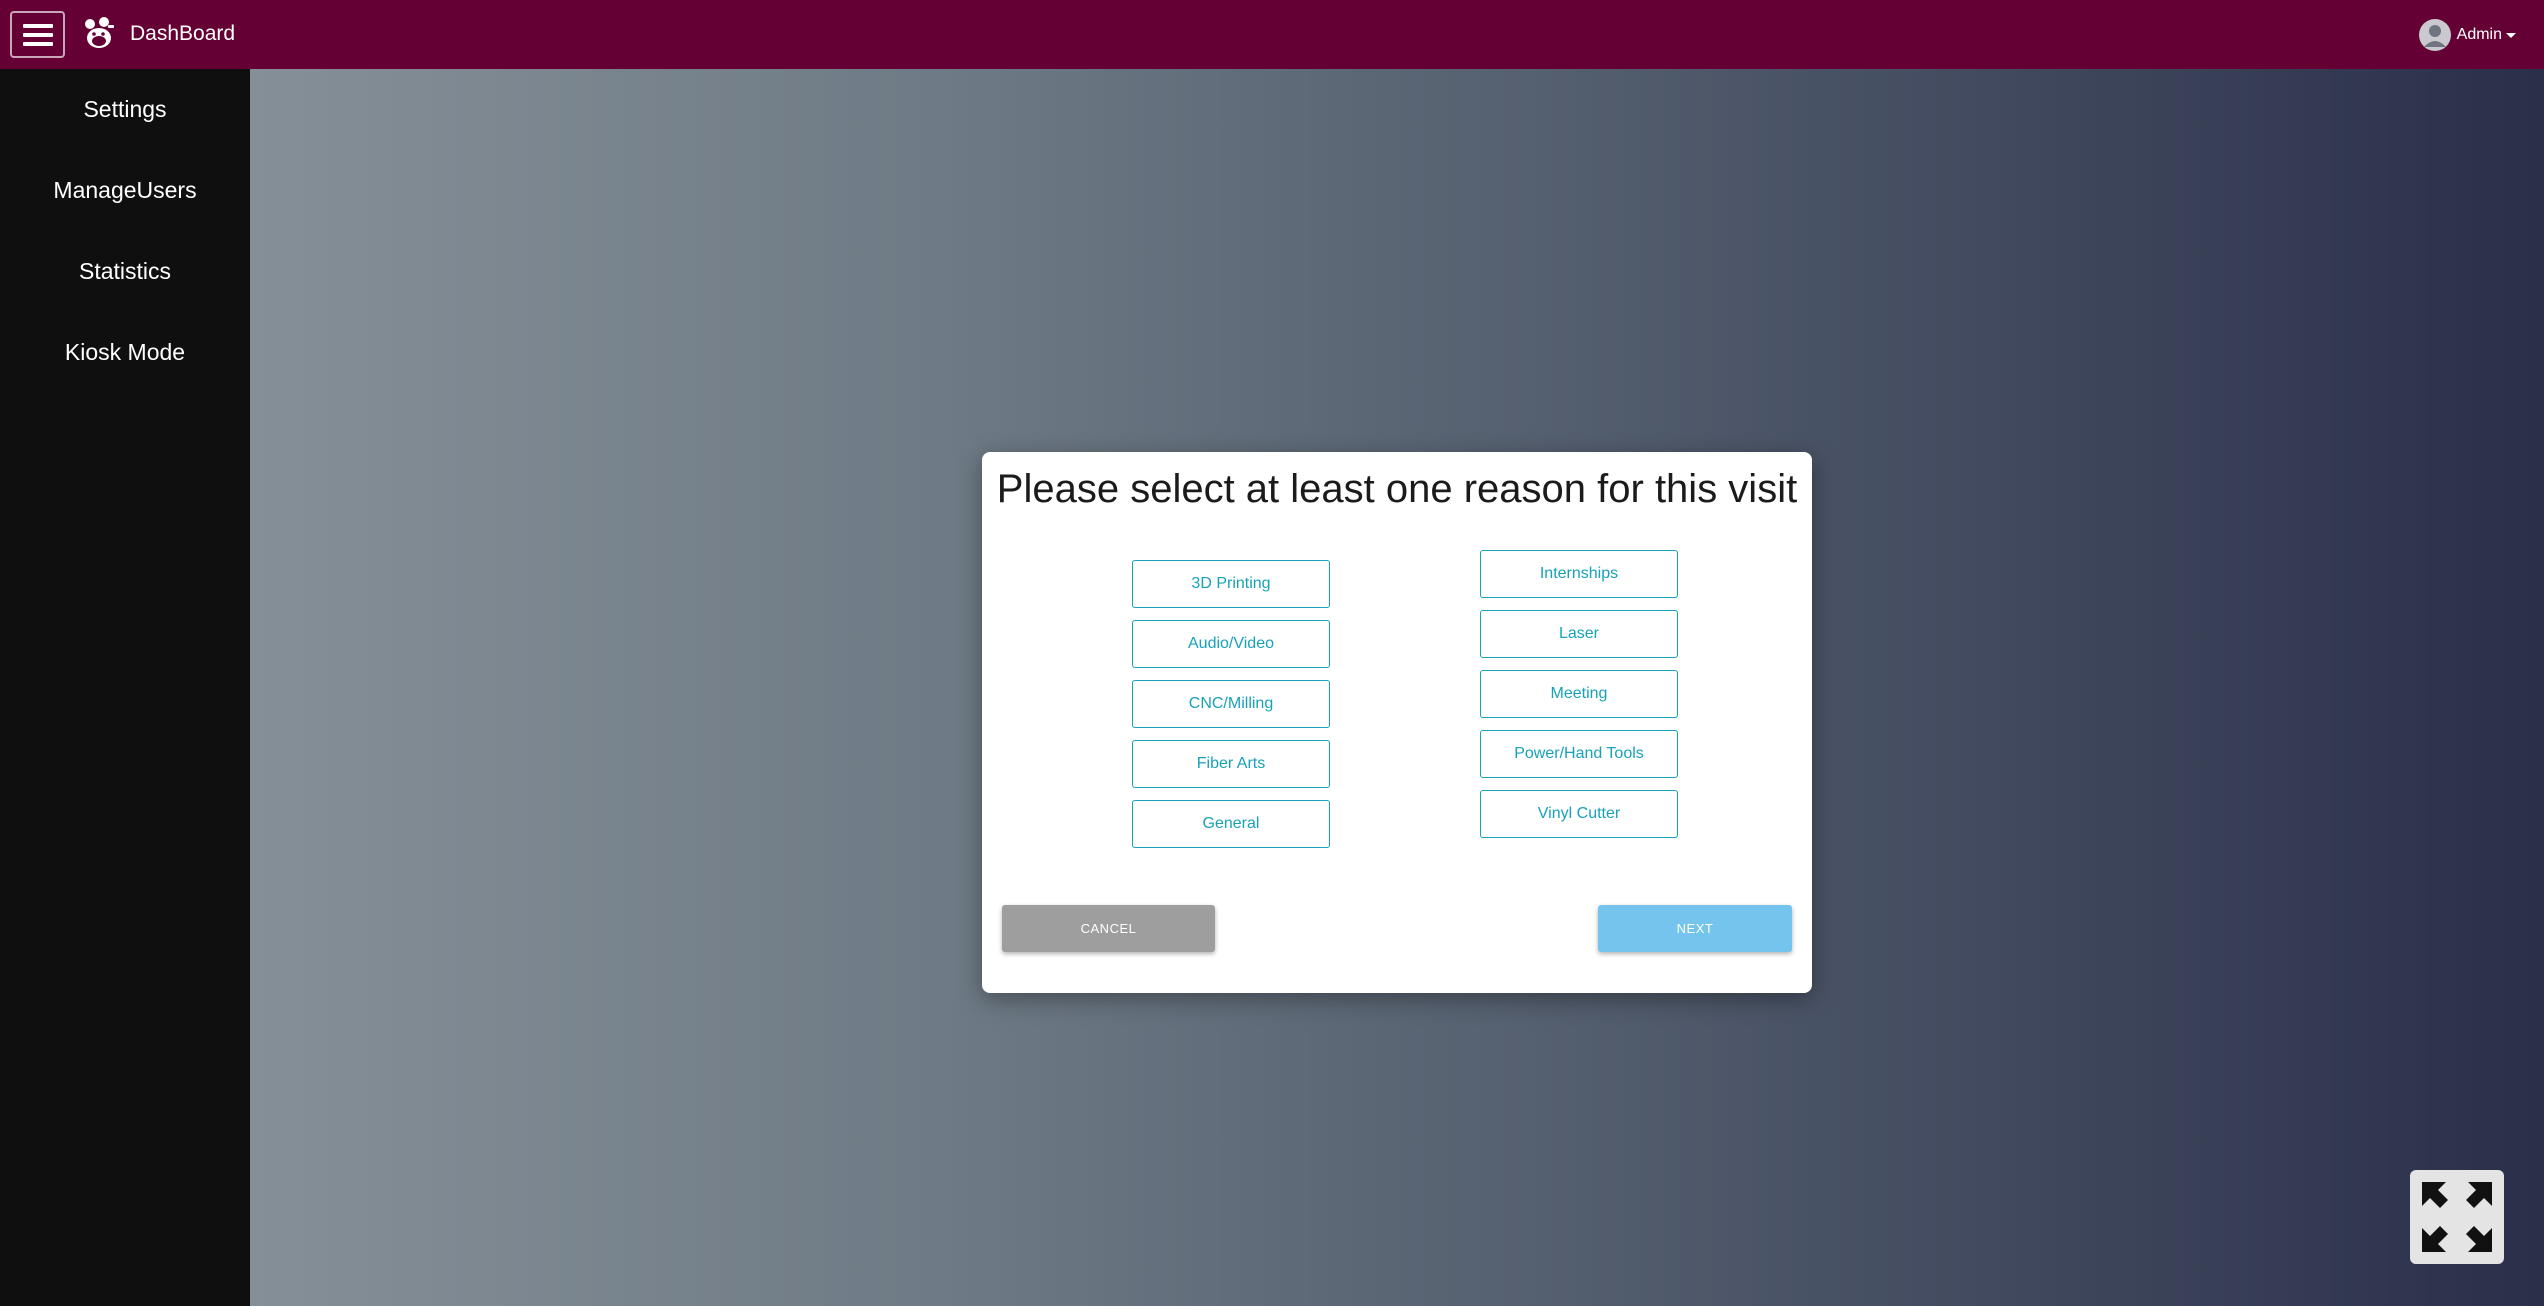 This screenshot has height=1306, width=2544. I want to click on expand-fullscreen-icon, so click(2457, 1217).